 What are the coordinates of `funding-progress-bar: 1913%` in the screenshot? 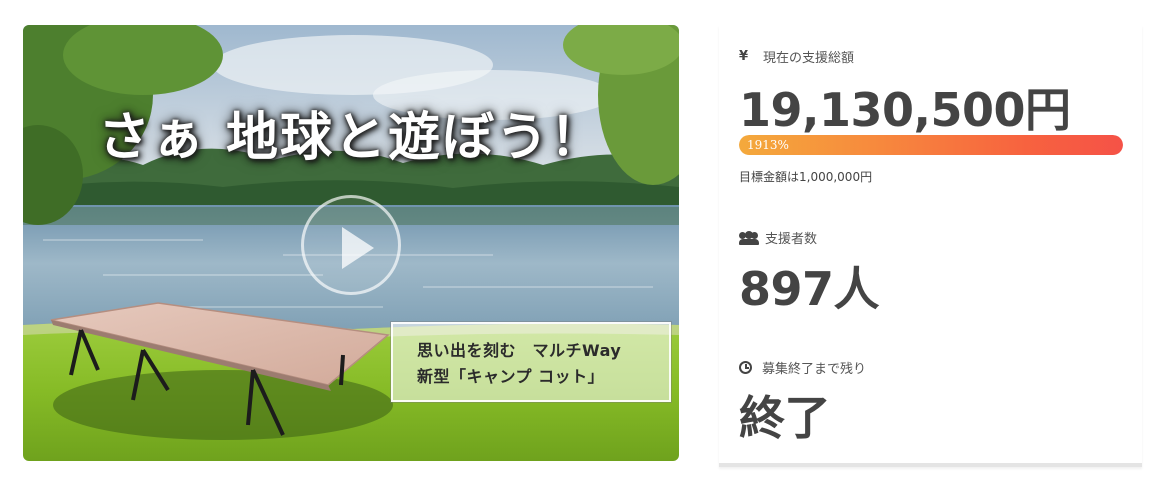 It's located at (931, 145).